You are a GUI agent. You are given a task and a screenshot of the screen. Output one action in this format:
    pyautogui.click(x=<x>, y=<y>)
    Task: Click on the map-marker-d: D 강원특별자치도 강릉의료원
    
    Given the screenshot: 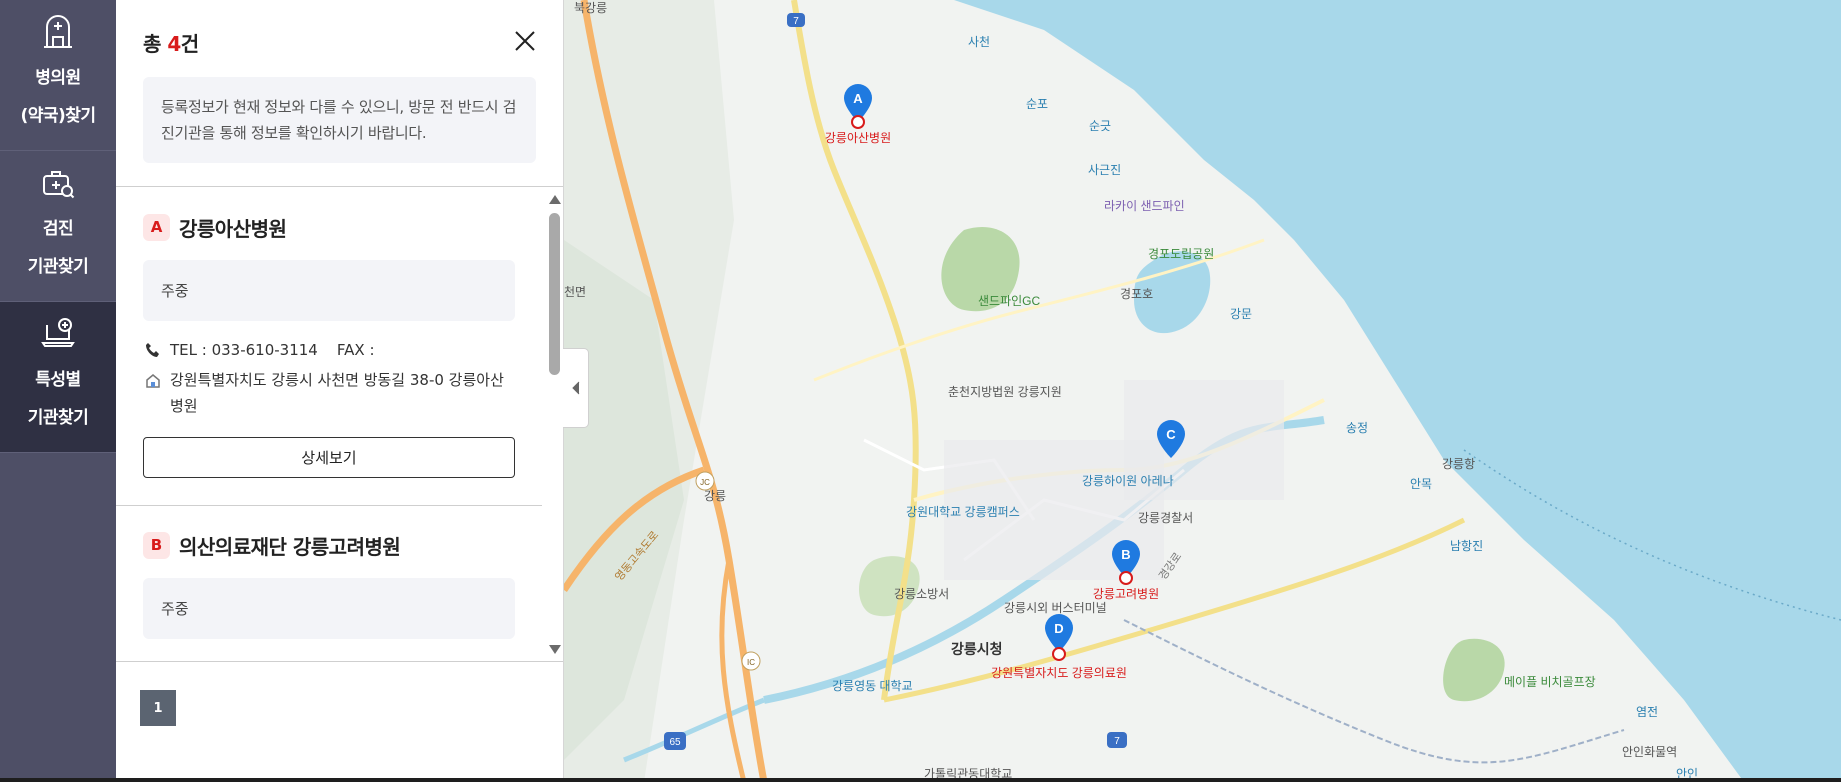 What is the action you would take?
    pyautogui.click(x=1059, y=647)
    